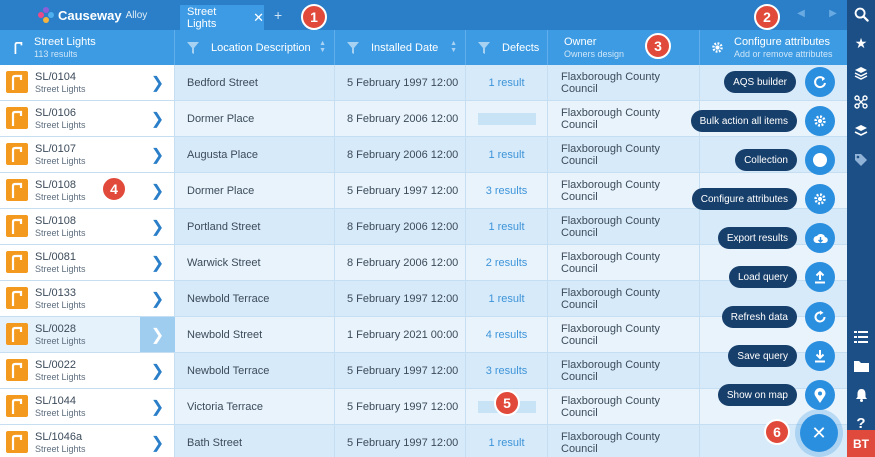  What do you see at coordinates (757, 238) in the screenshot?
I see `fab-label-4: Export results` at bounding box center [757, 238].